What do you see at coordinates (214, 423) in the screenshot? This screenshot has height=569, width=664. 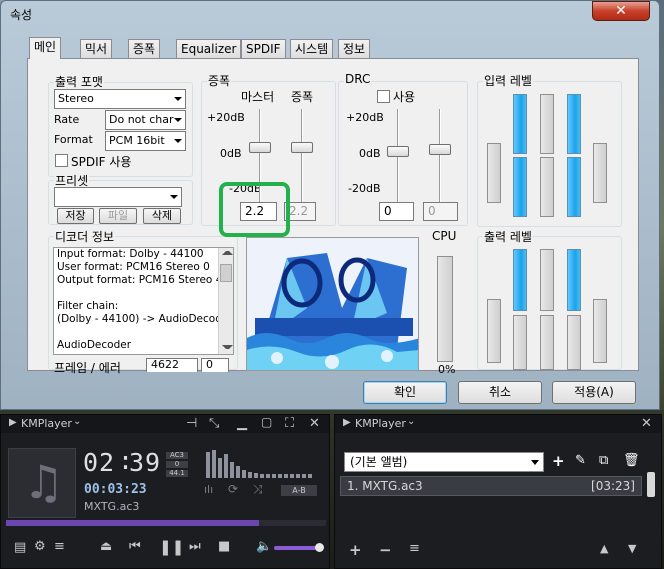 I see `compact-icon: ⤡` at bounding box center [214, 423].